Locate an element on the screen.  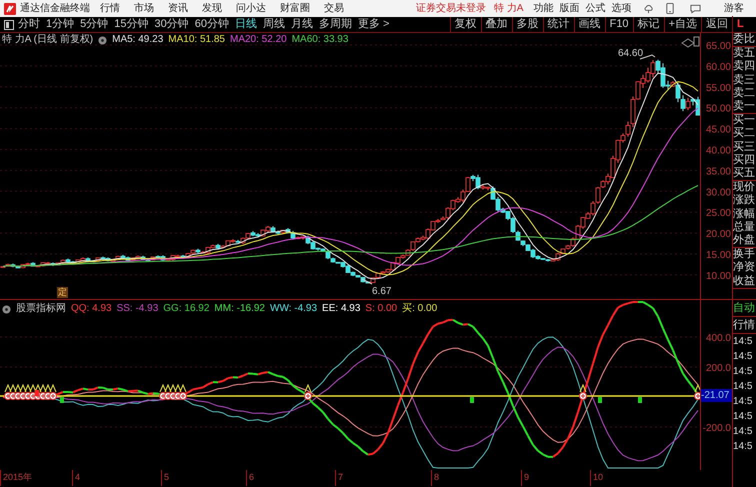
side-tab: 行情 is located at coordinates (744, 325).